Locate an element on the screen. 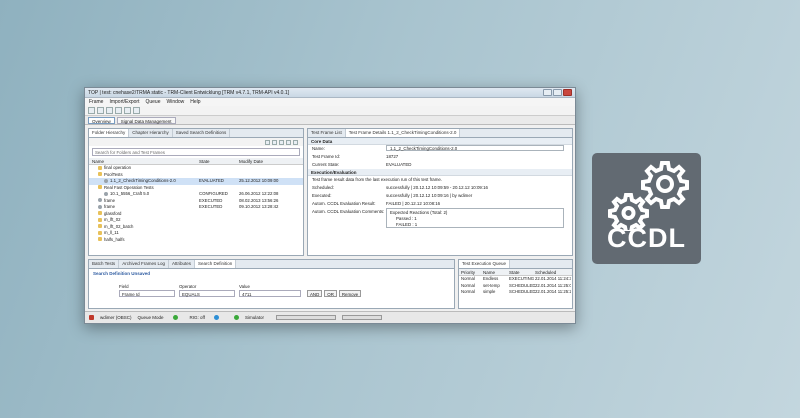 The height and width of the screenshot is (418, 800). name-row: Name: 1.1_2_CheckTimingConditions-2.0 is located at coordinates (440, 149).